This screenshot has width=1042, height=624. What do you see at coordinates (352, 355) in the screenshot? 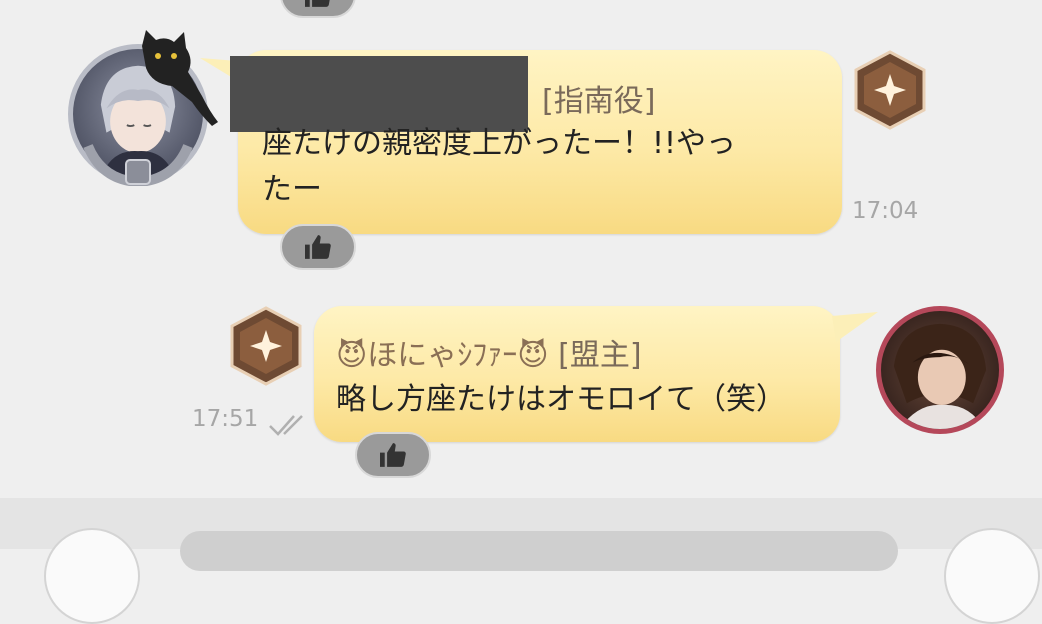
I see `devil-emoji-left: 😈` at bounding box center [352, 355].